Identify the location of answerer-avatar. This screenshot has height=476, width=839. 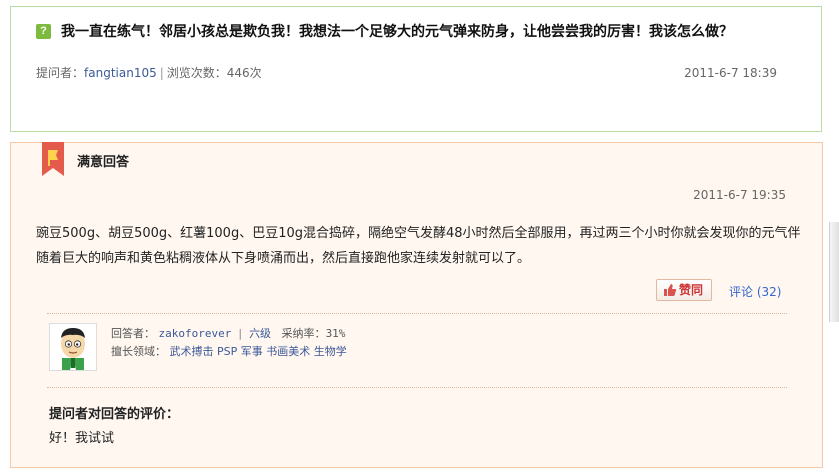
(73, 347).